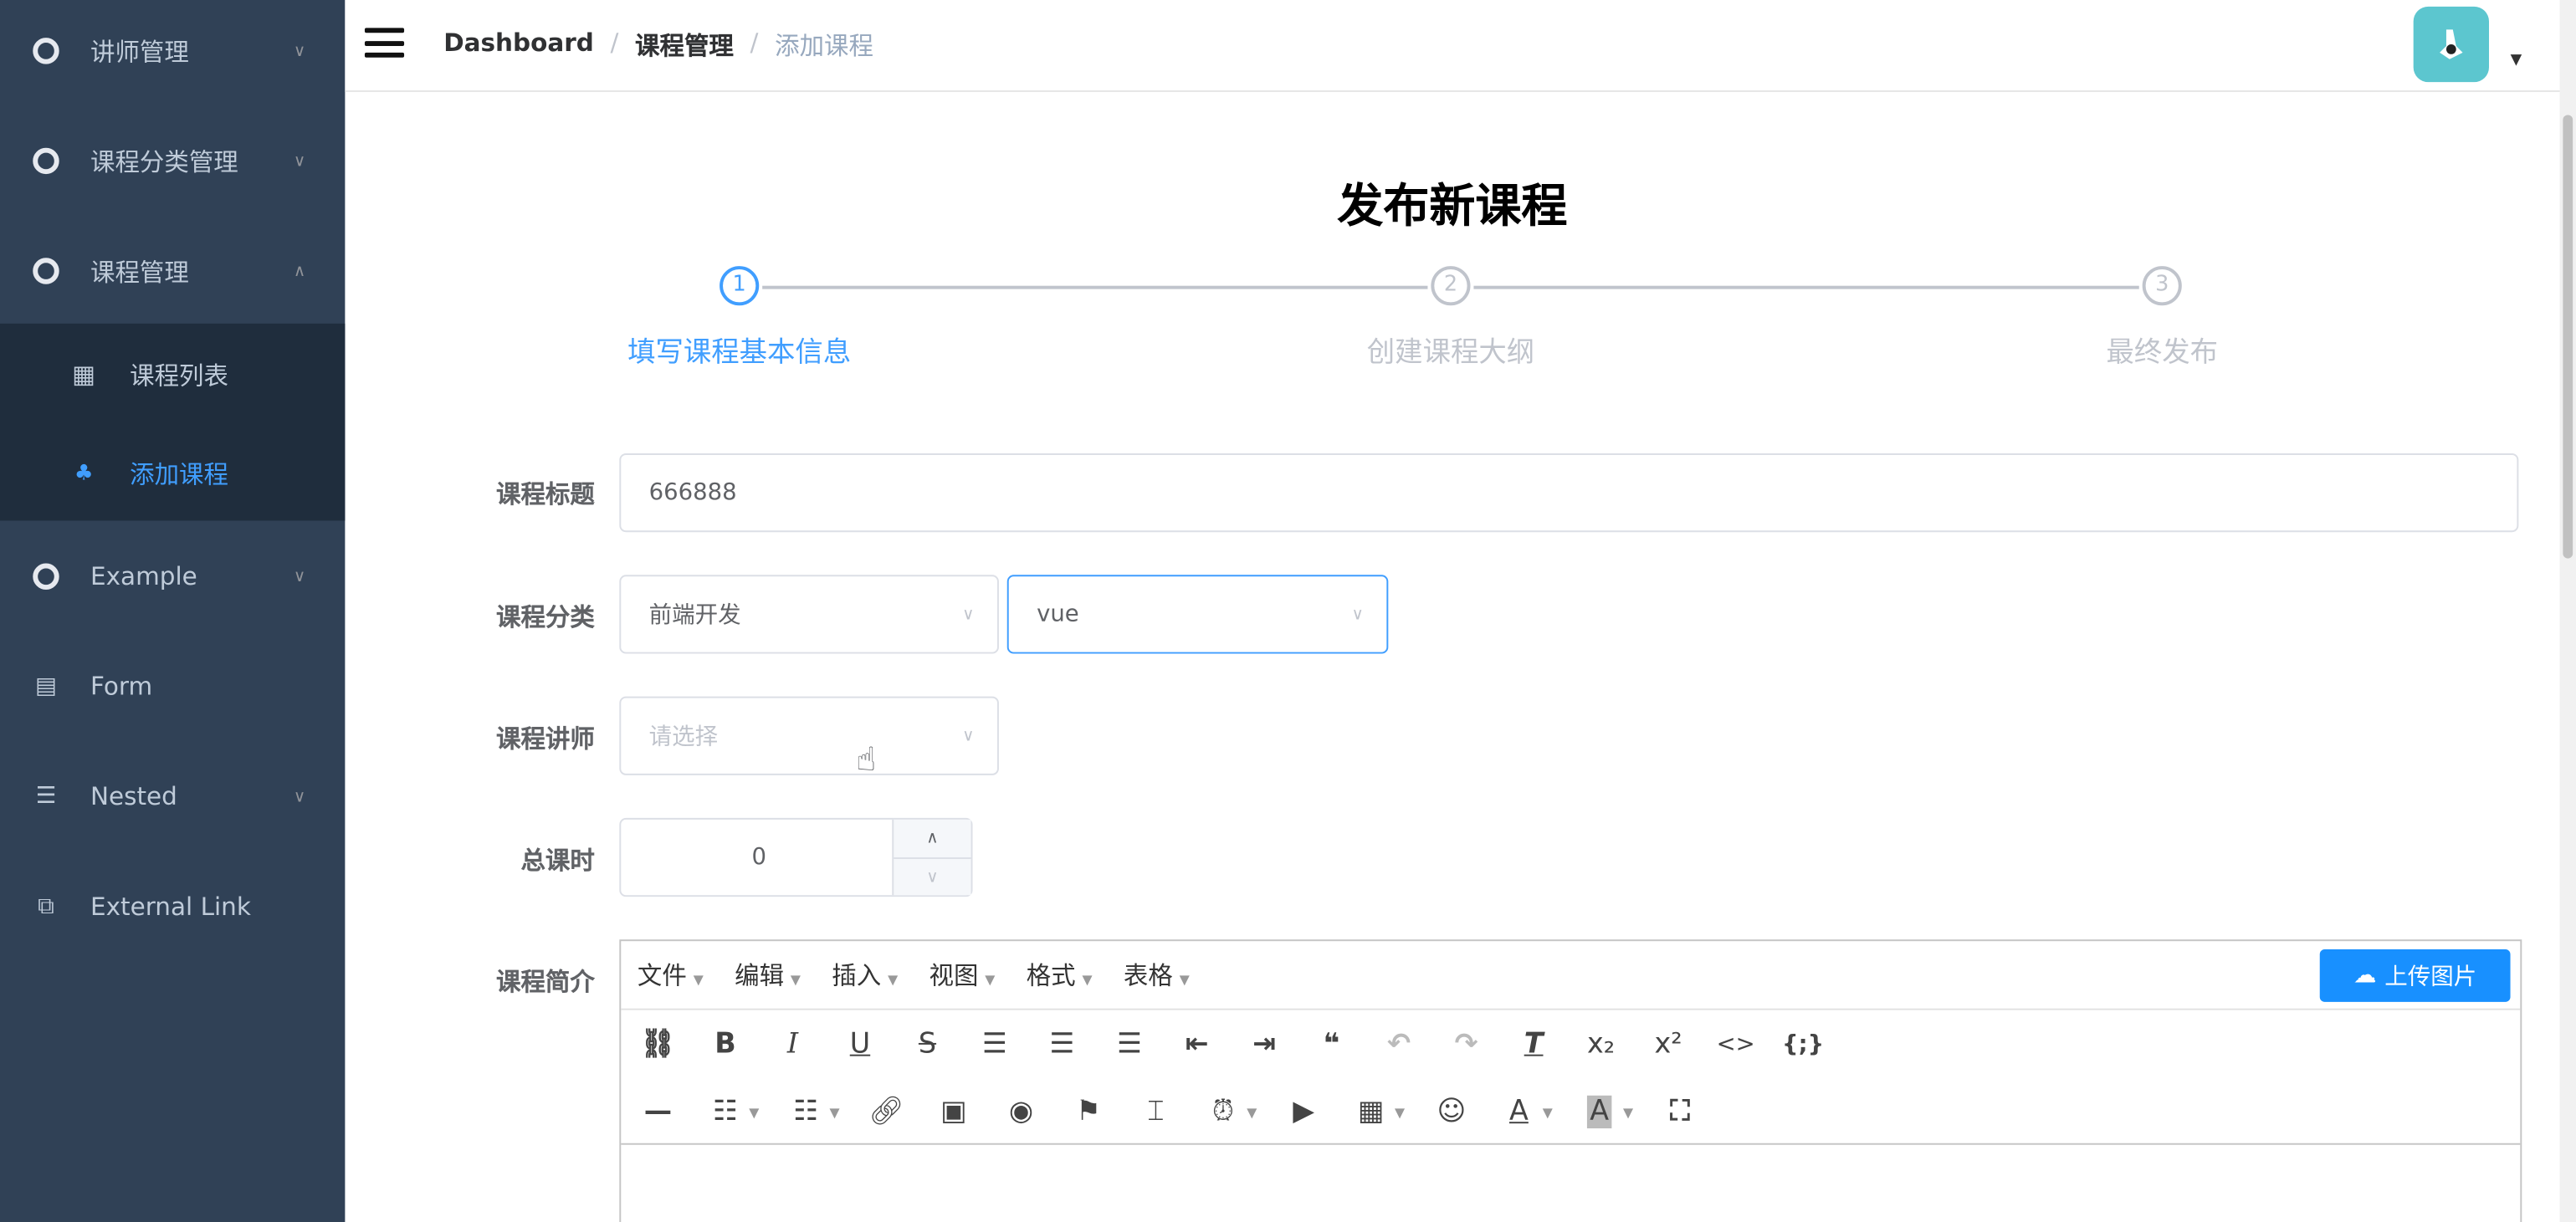 This screenshot has height=1222, width=2576. Describe the element at coordinates (1197, 1044) in the screenshot. I see `outdent-icon: ⇤` at that location.